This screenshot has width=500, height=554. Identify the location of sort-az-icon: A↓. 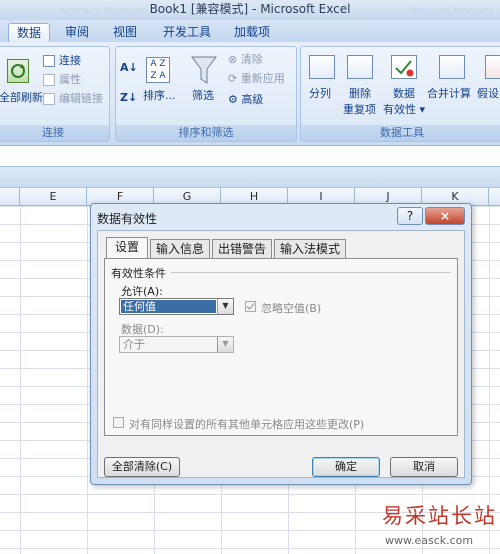
(129, 68).